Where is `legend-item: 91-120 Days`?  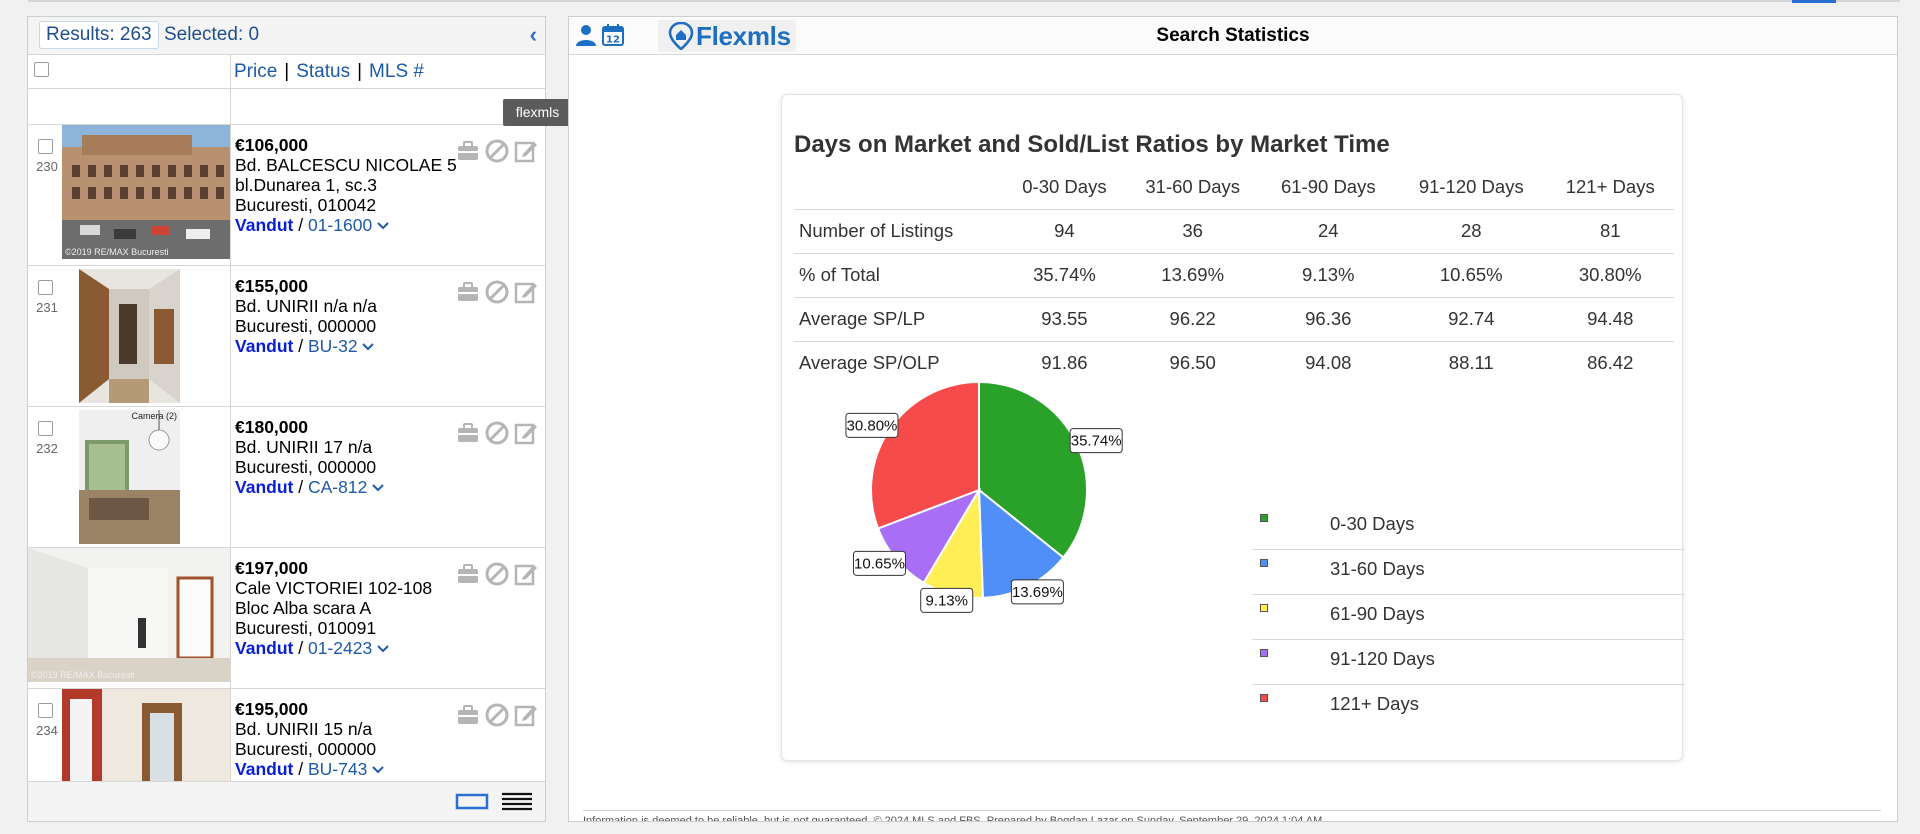 legend-item: 91-120 Days is located at coordinates (1468, 662).